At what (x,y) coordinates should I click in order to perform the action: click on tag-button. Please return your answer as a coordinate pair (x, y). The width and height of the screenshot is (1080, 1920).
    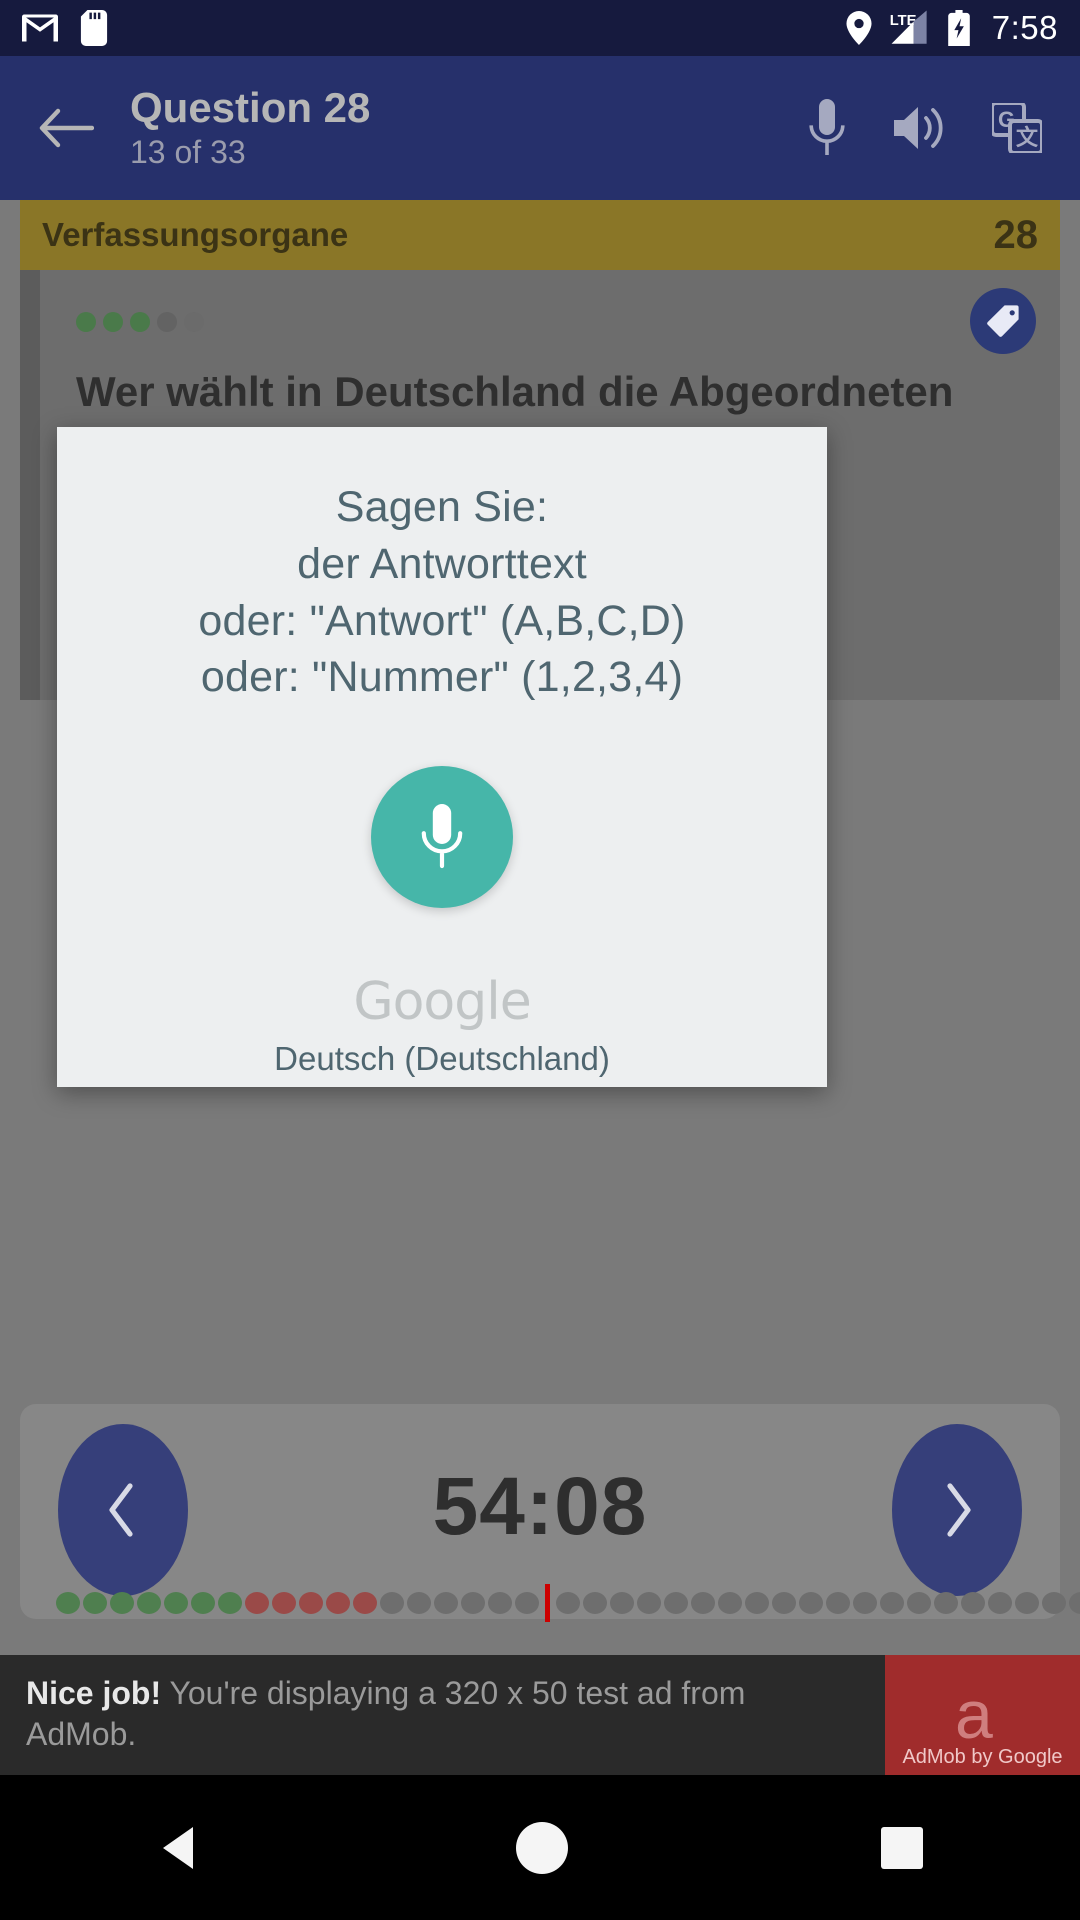
    Looking at the image, I should click on (1003, 321).